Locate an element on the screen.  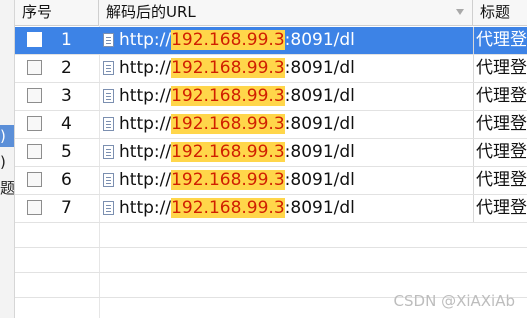
row-index: 5 is located at coordinates (66, 152).